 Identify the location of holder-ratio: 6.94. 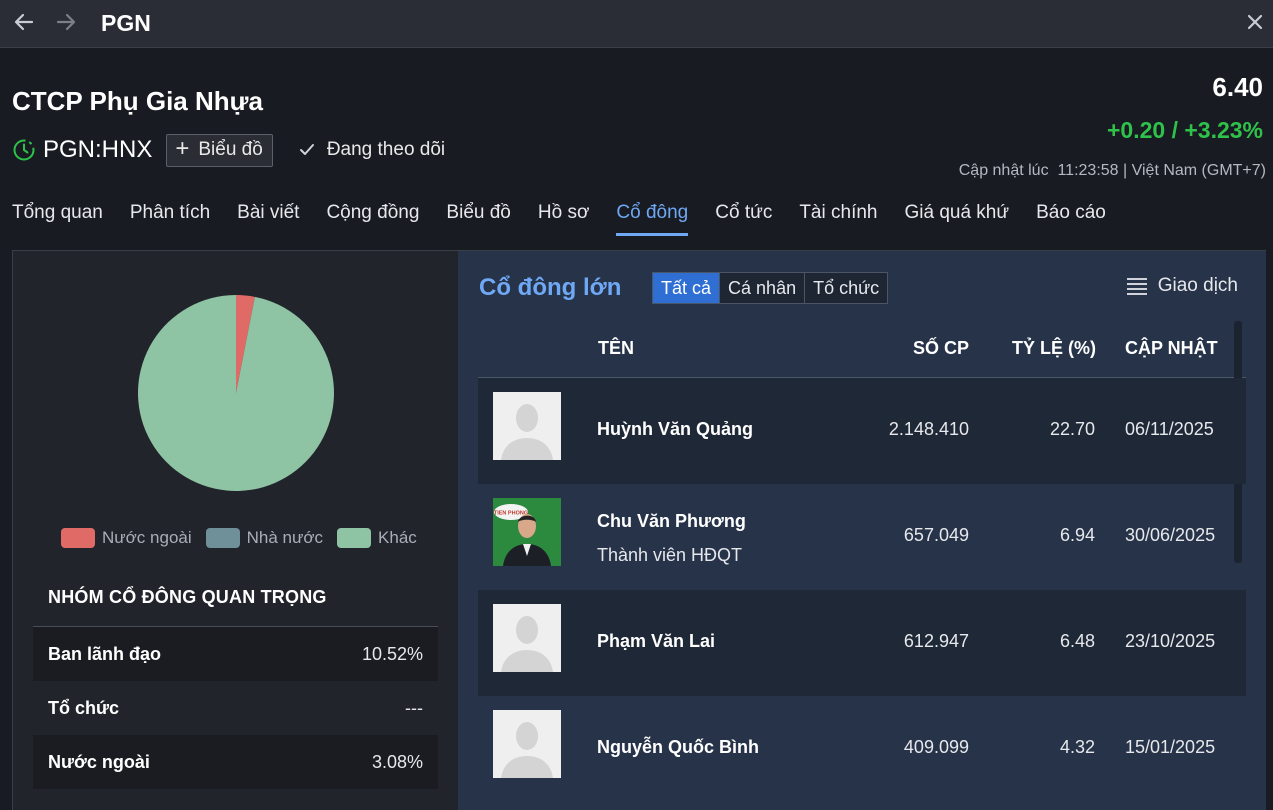
(1077, 535).